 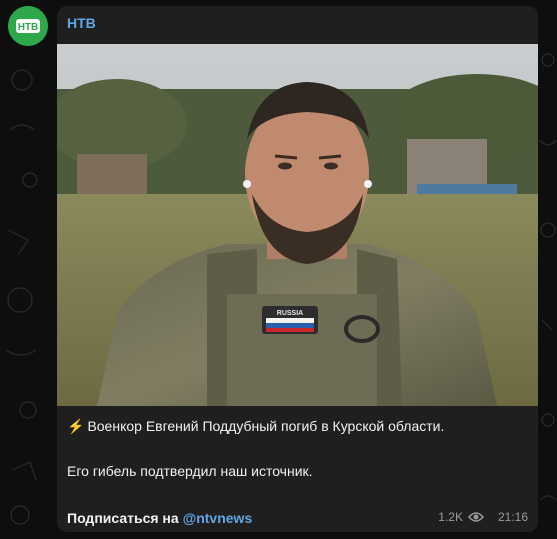 I want to click on eye-icon, so click(x=475, y=517).